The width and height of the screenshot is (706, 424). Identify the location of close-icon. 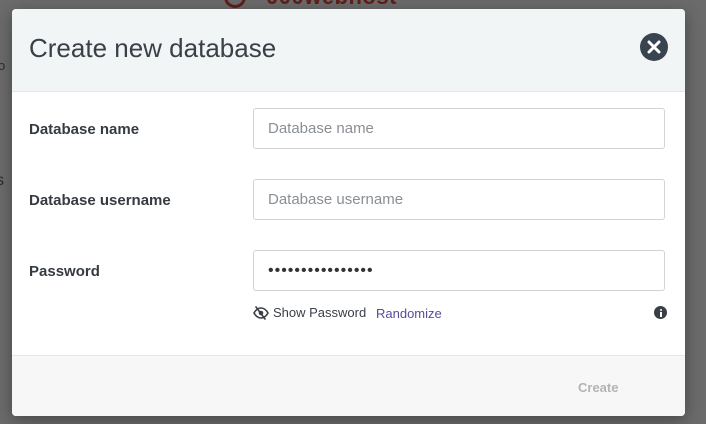
(654, 47).